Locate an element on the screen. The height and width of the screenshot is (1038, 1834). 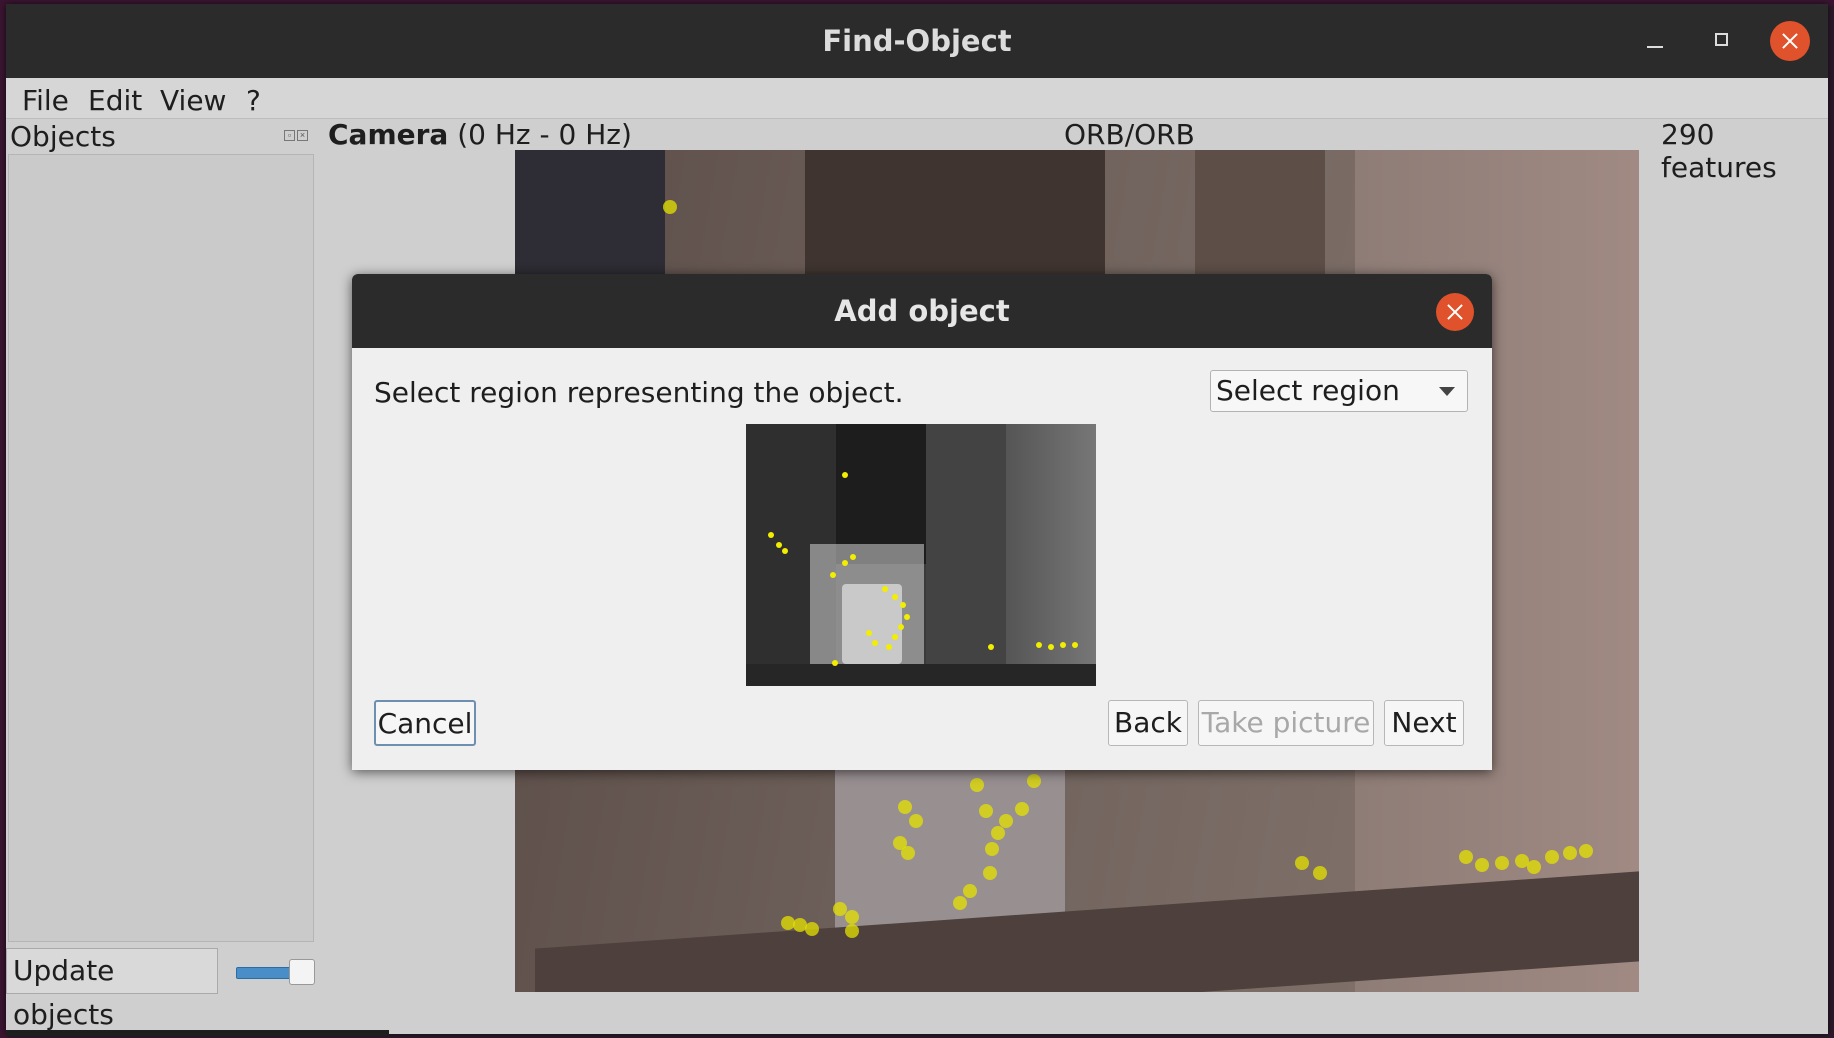
menu-edit: Edit is located at coordinates (115, 100).